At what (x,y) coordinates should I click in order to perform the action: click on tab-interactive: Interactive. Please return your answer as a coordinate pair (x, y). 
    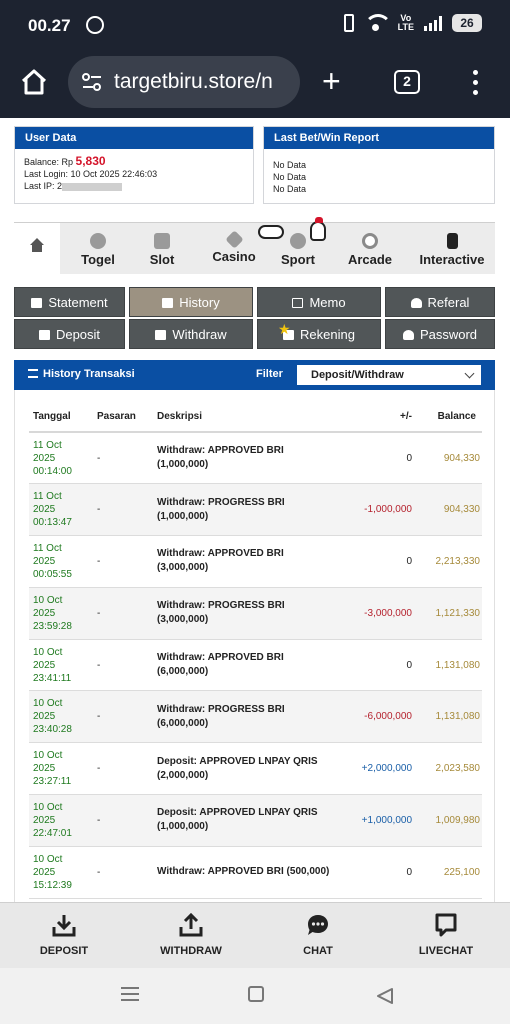
    Looking at the image, I should click on (452, 249).